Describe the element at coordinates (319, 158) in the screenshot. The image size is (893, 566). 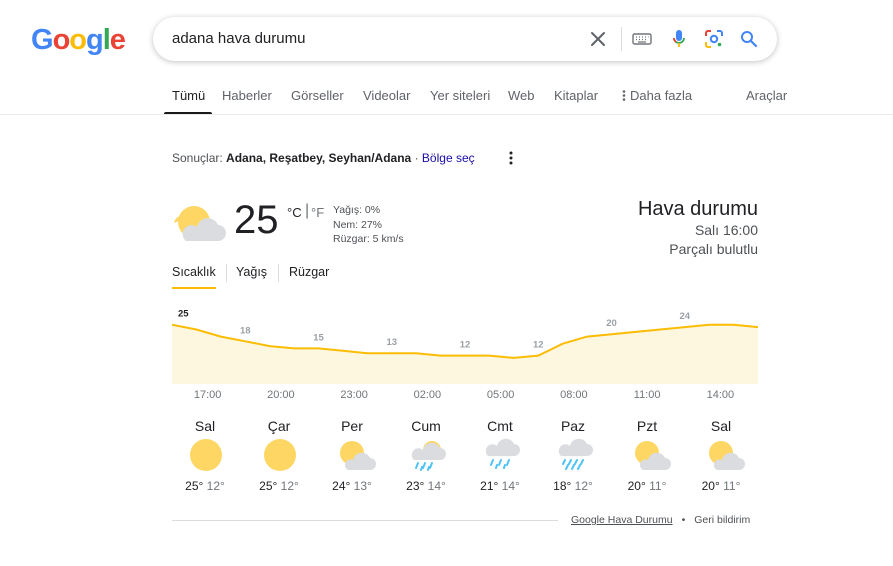
I see `results-location: Adana, Reşatbey, Seyhan/Adana` at that location.